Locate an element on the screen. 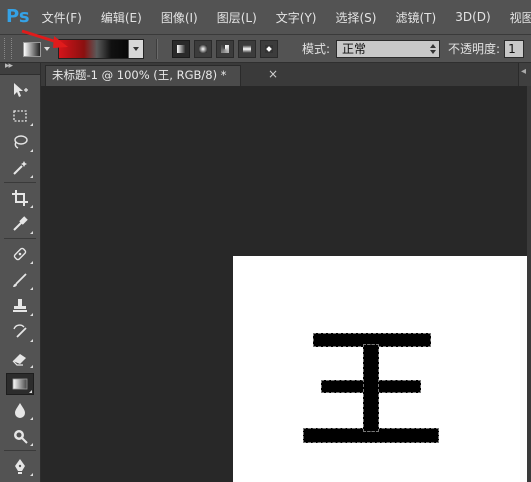 The image size is (531, 482). radial-gradient-button is located at coordinates (203, 48).